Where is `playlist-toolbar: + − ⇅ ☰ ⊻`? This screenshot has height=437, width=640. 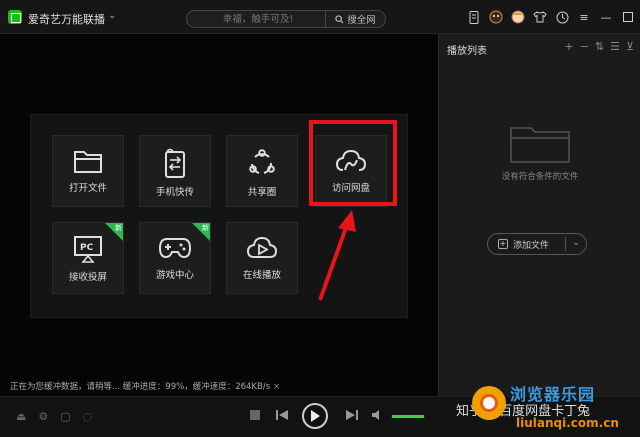
playlist-toolbar: + − ⇅ ☰ ⊻ is located at coordinates (599, 46).